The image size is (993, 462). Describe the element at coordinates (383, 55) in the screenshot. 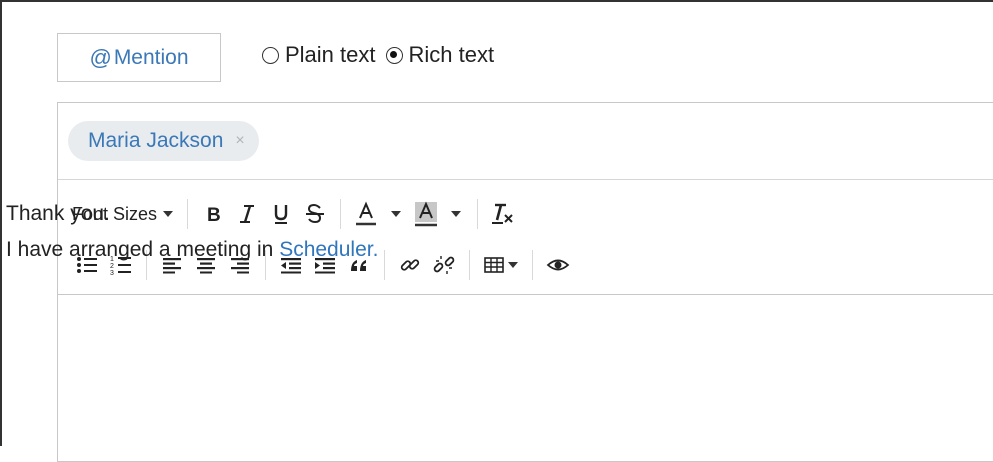

I see `format-options: Plain text Rich text` at that location.